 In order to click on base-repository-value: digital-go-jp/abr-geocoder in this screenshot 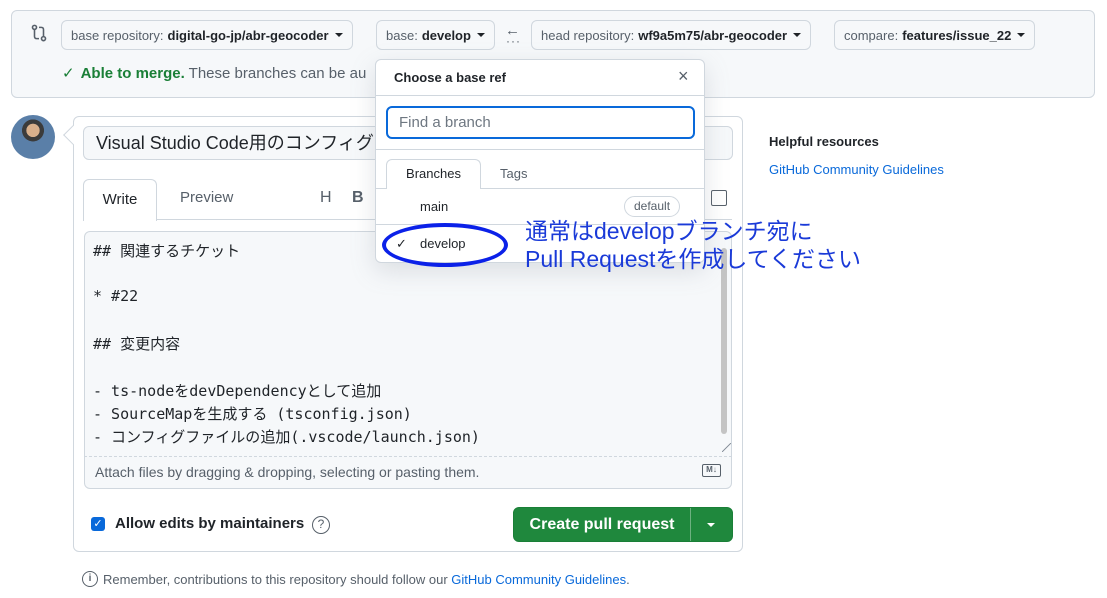, I will do `click(248, 35)`.